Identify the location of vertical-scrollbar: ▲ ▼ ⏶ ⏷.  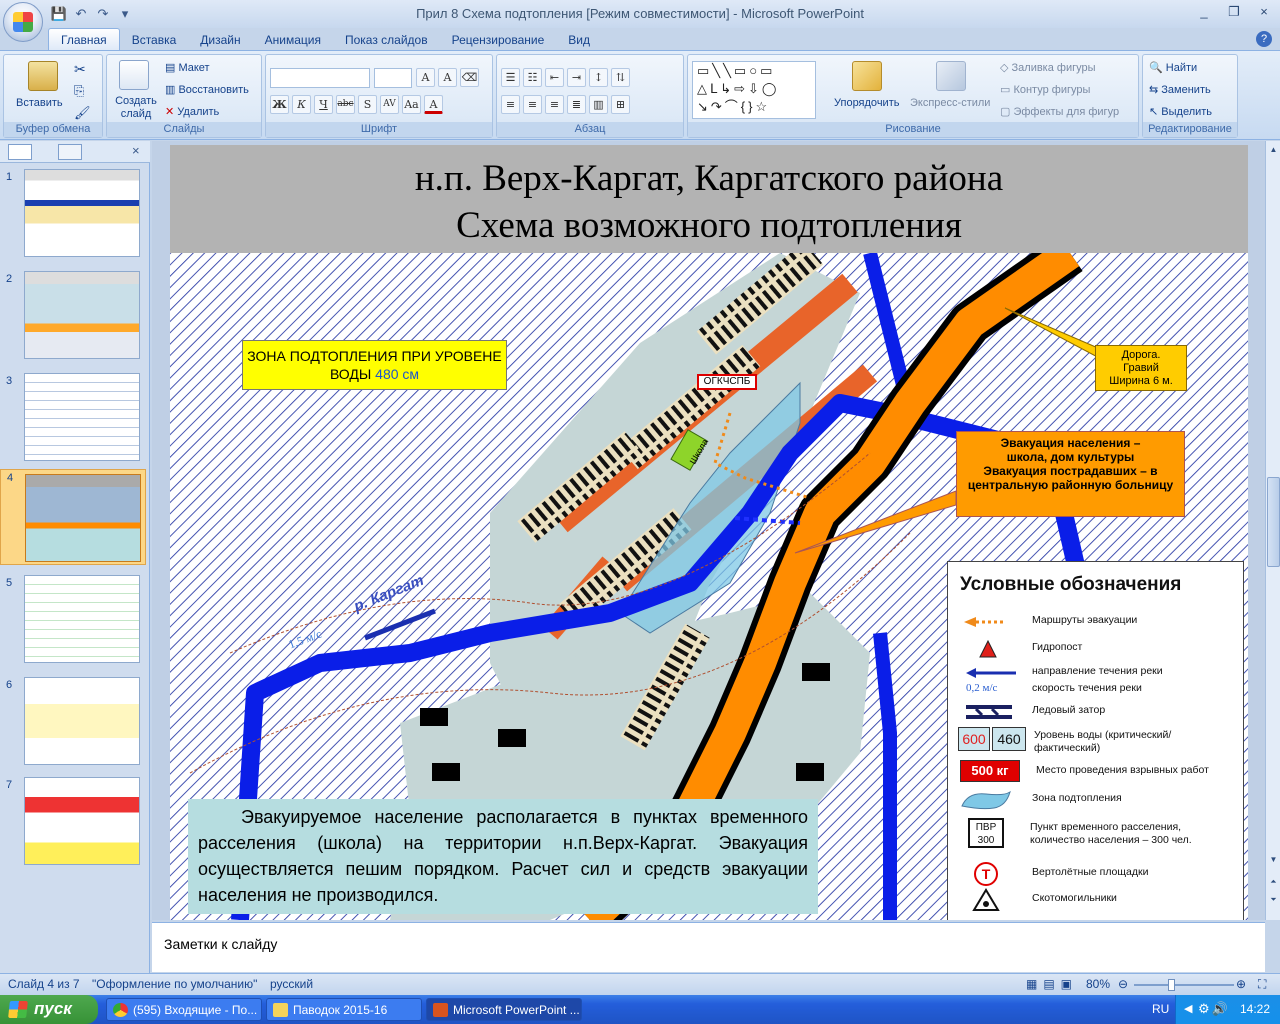
(1272, 530).